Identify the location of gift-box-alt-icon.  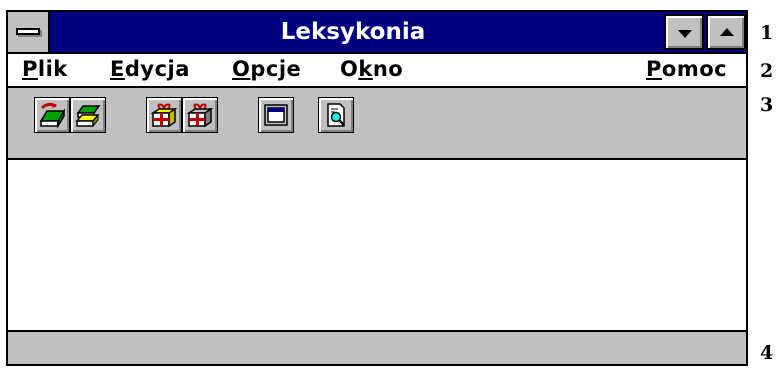
(200, 115).